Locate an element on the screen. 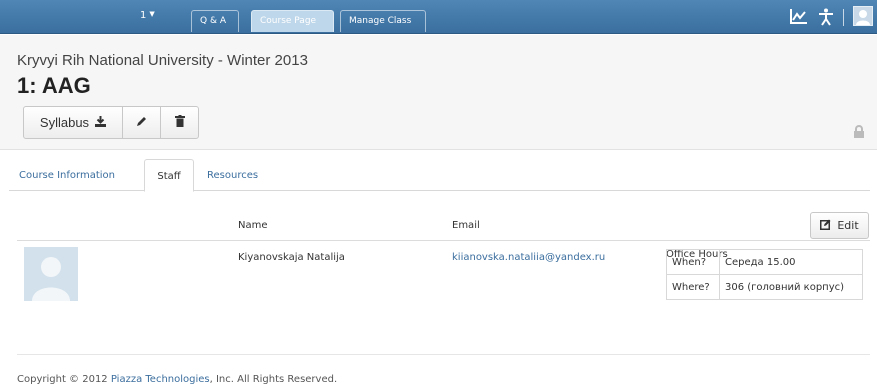 The height and width of the screenshot is (392, 877). office-hours-key: Where? is located at coordinates (693, 287).